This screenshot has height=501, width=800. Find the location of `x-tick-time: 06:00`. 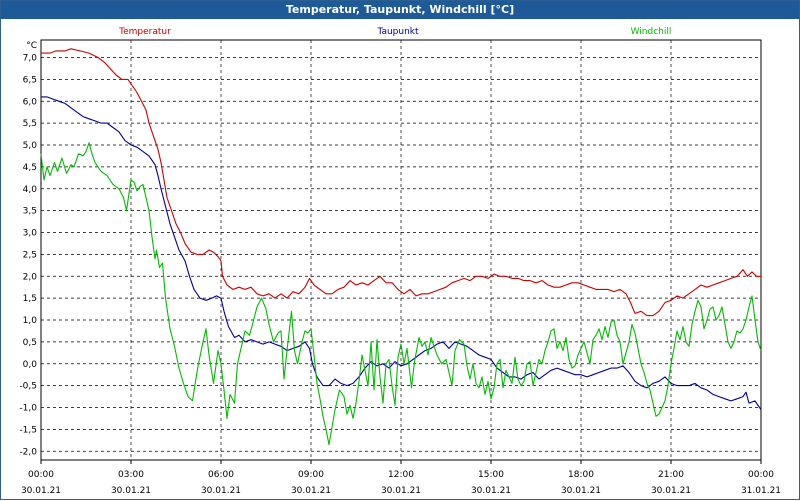

x-tick-time: 06:00 is located at coordinates (221, 475).